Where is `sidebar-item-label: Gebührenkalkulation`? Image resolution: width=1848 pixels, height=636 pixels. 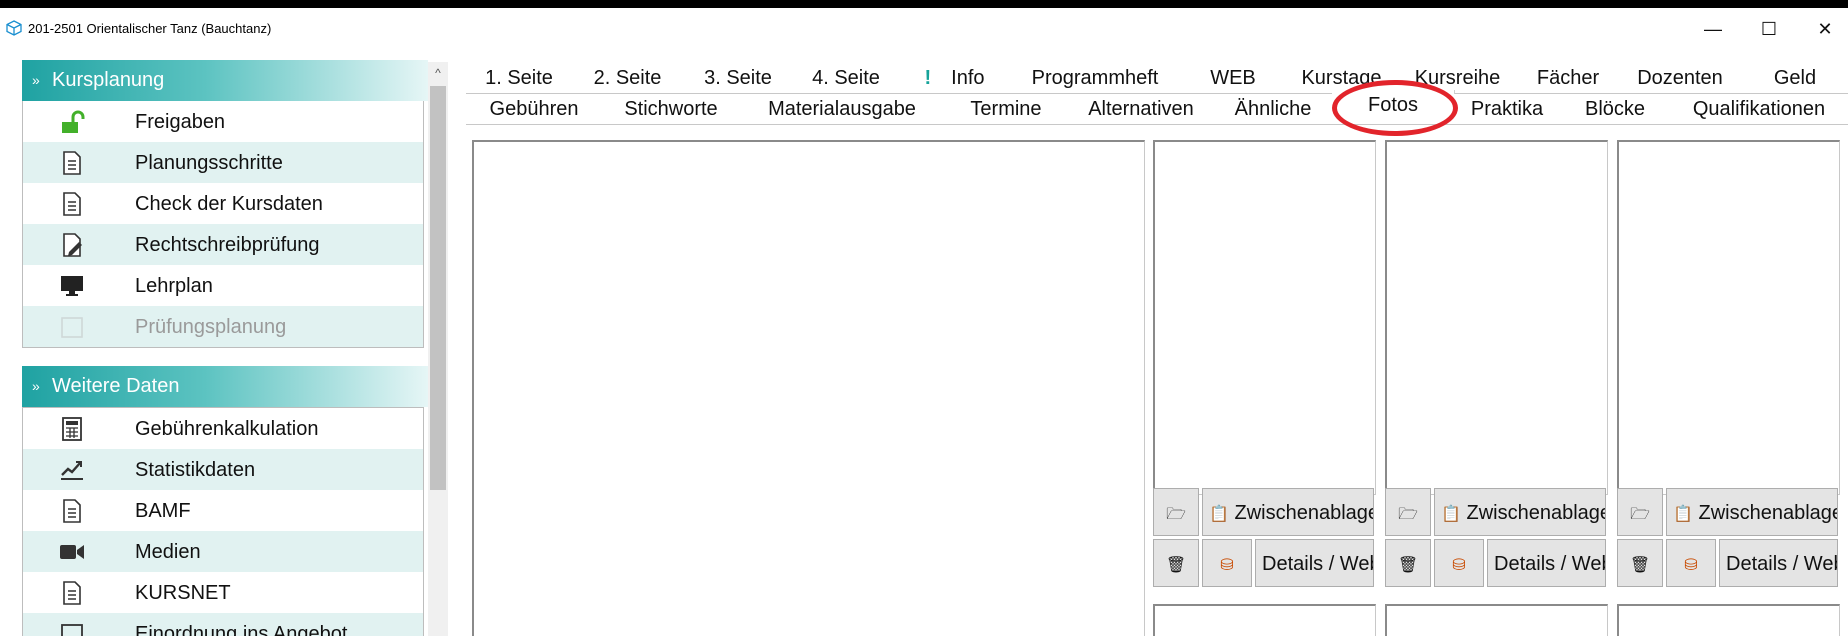
sidebar-item-label: Gebührenkalkulation is located at coordinates (227, 429).